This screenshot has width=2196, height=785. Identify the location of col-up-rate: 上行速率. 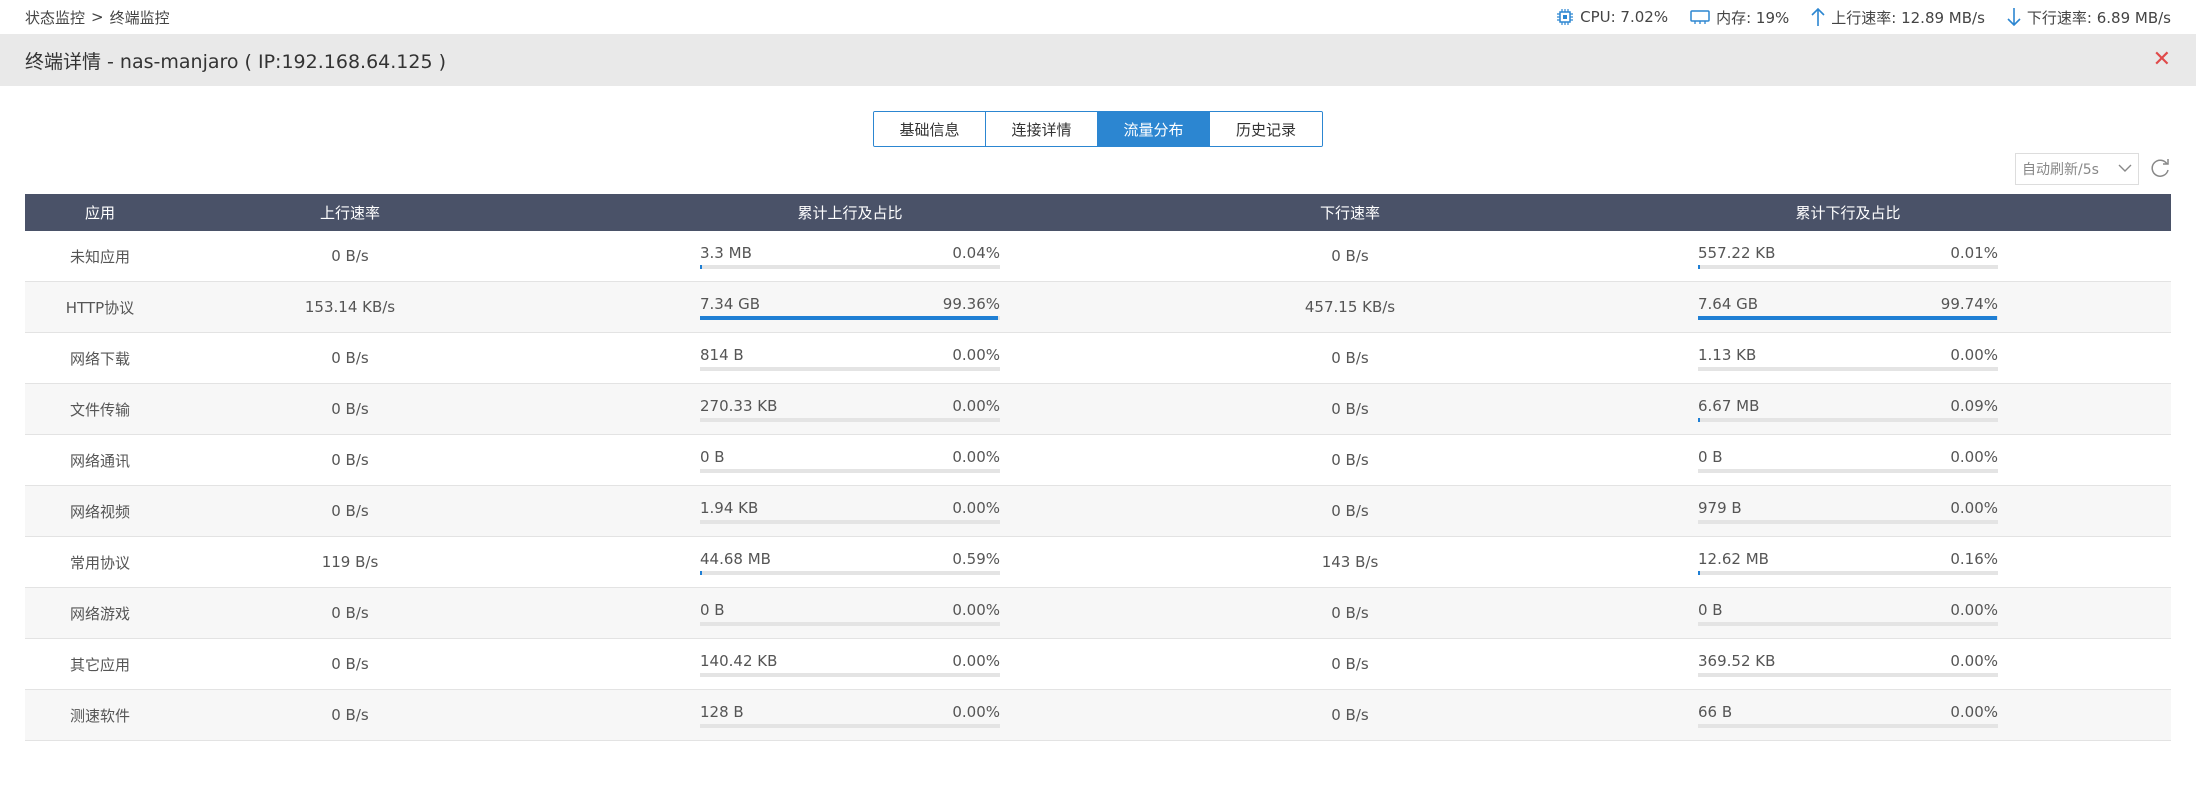
(349, 213).